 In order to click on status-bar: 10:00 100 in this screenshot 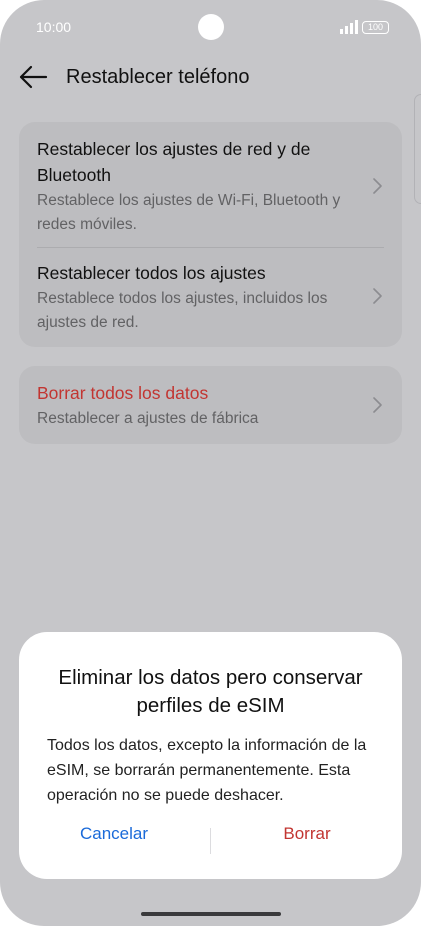, I will do `click(210, 28)`.